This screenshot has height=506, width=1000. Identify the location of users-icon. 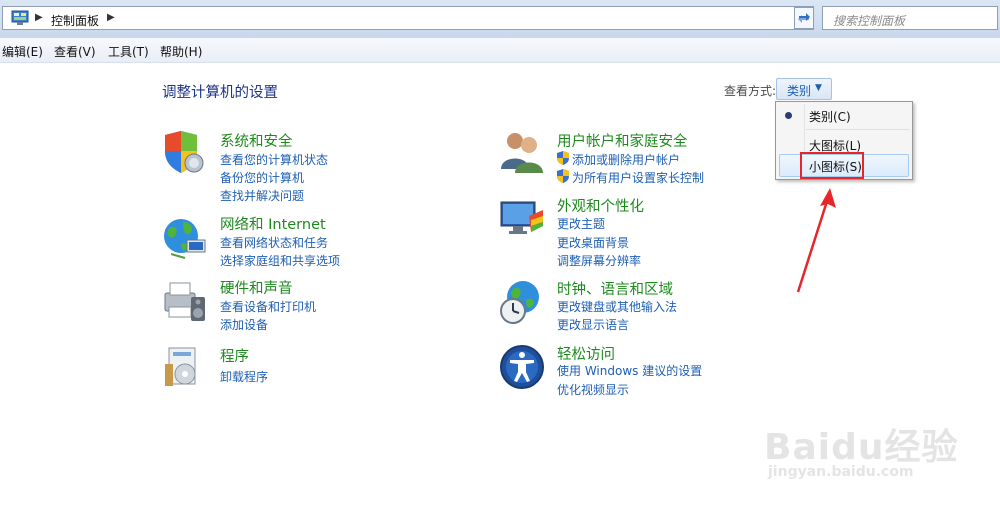
(522, 153).